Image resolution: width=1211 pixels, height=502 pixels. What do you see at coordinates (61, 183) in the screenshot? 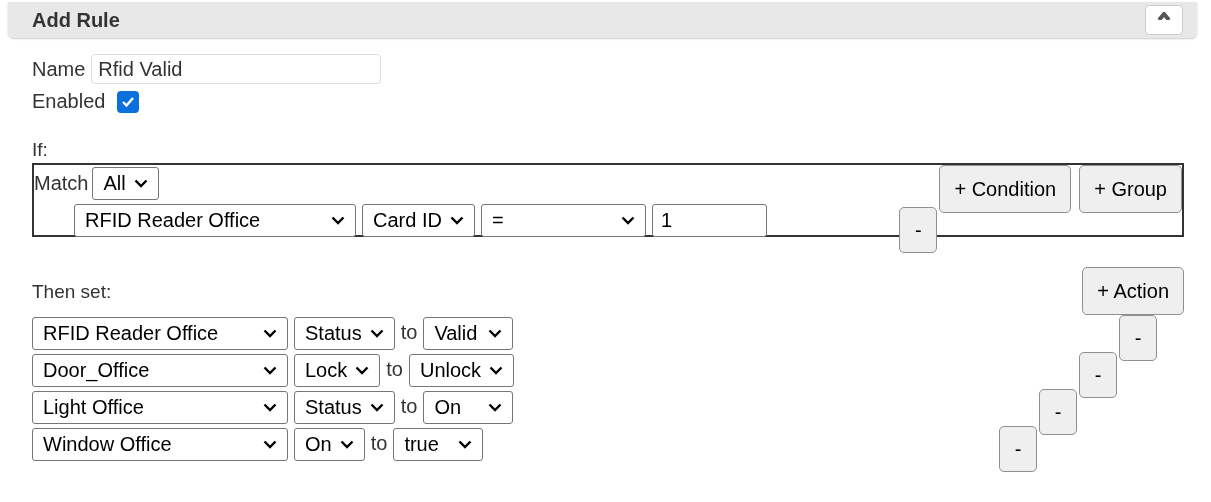
I see `match-label: Match` at bounding box center [61, 183].